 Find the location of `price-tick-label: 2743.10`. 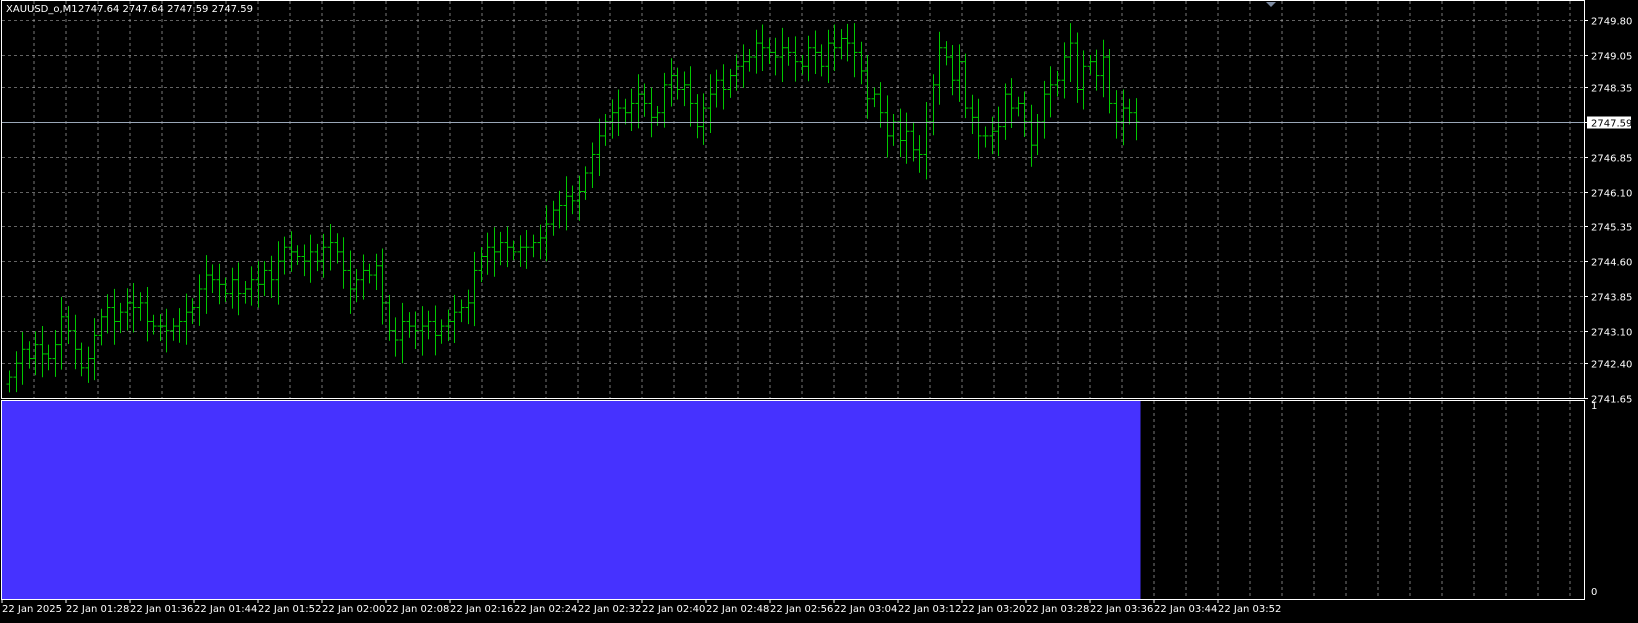

price-tick-label: 2743.10 is located at coordinates (1611, 333).